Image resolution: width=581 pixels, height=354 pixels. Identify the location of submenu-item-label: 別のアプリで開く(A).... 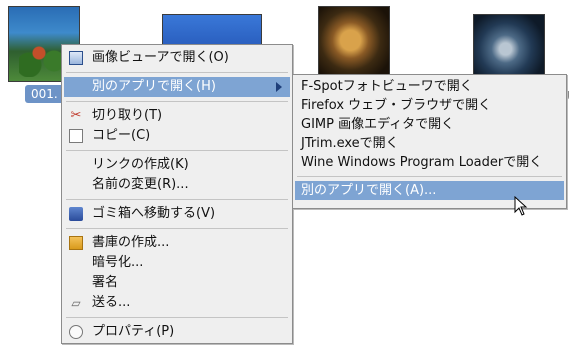
(369, 190).